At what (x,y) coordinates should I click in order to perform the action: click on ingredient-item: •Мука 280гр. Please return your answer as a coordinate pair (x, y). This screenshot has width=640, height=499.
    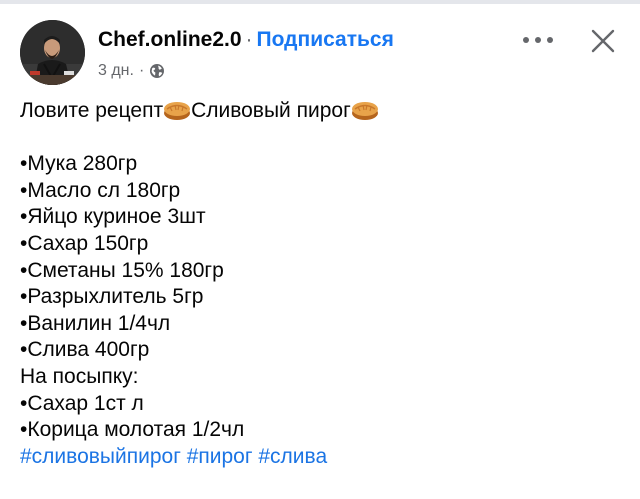
    Looking at the image, I should click on (79, 164).